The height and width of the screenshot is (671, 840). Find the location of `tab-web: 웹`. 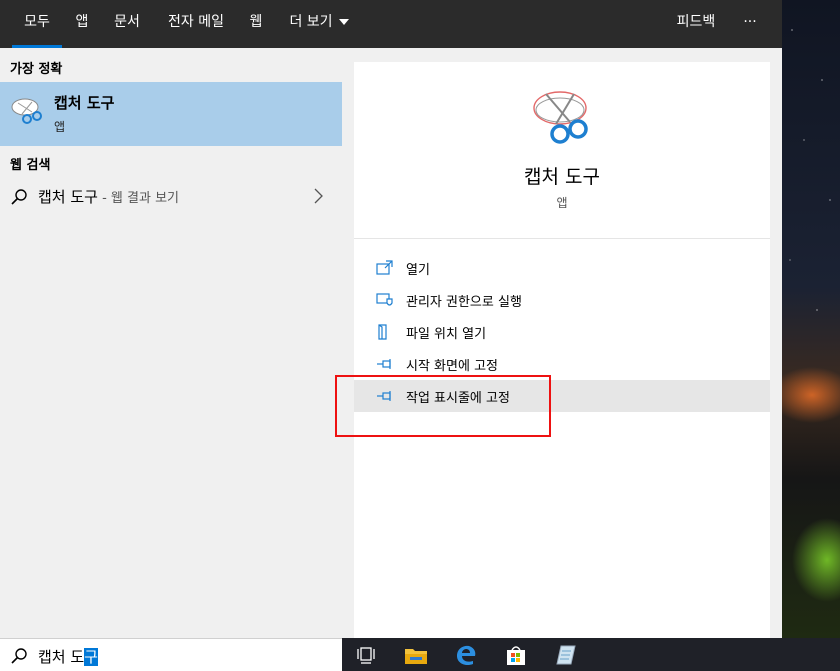

tab-web: 웹 is located at coordinates (256, 24).